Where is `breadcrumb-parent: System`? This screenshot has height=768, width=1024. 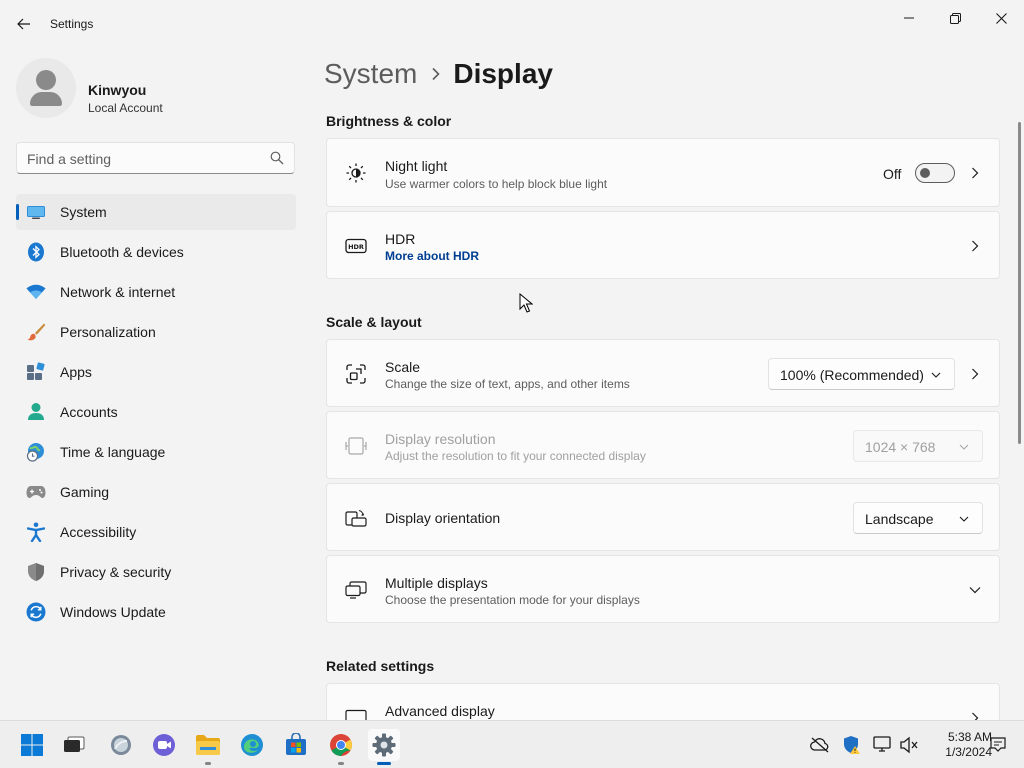
breadcrumb-parent: System is located at coordinates (370, 74).